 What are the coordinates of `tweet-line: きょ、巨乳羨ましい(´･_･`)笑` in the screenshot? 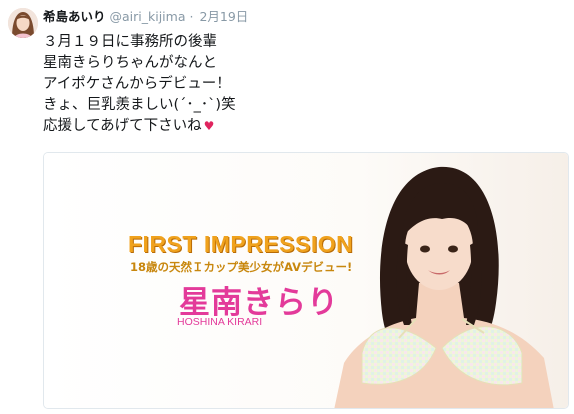 It's located at (139, 105).